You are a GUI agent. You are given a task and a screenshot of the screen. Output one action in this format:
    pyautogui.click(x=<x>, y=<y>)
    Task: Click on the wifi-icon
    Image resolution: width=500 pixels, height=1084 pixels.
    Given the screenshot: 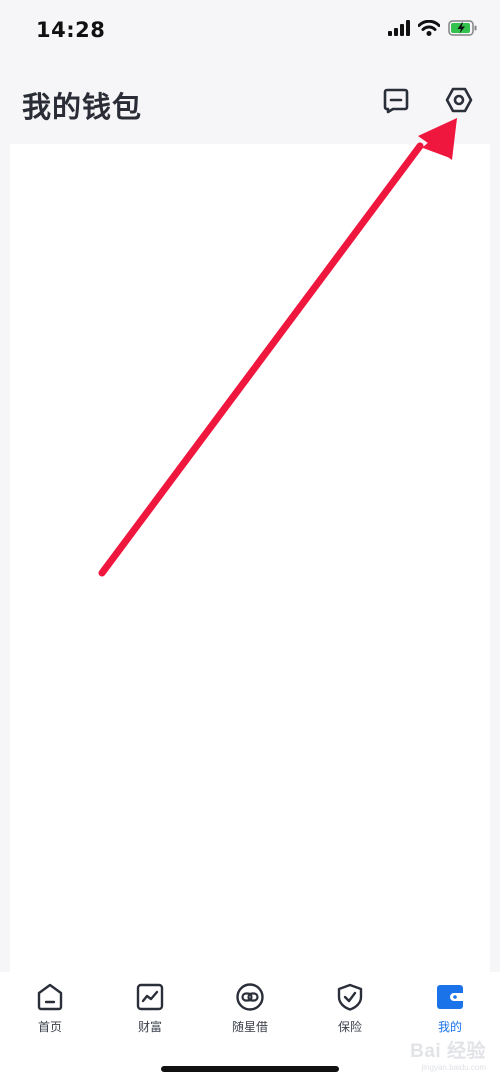 What is the action you would take?
    pyautogui.click(x=429, y=29)
    